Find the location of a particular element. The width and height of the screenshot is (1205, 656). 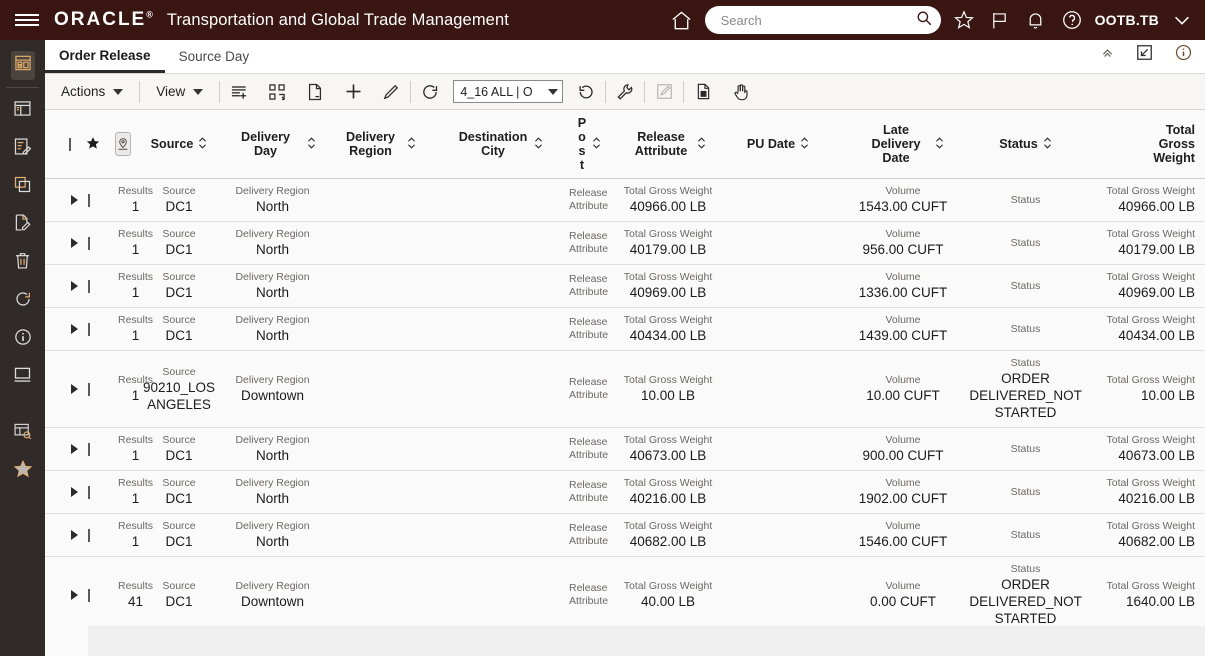

header-late-delivery-date: Late Delivery Date is located at coordinates (903, 144).